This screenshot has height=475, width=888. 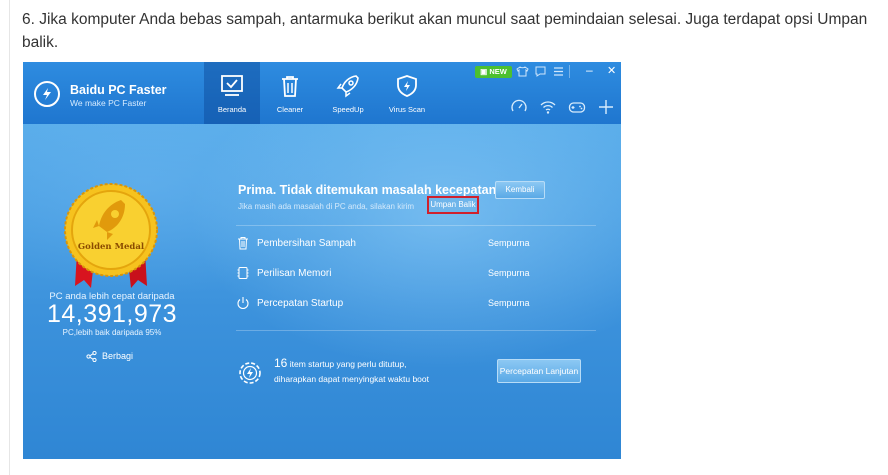 I want to click on row-status-pembersihan: Sempurna, so click(x=509, y=243).